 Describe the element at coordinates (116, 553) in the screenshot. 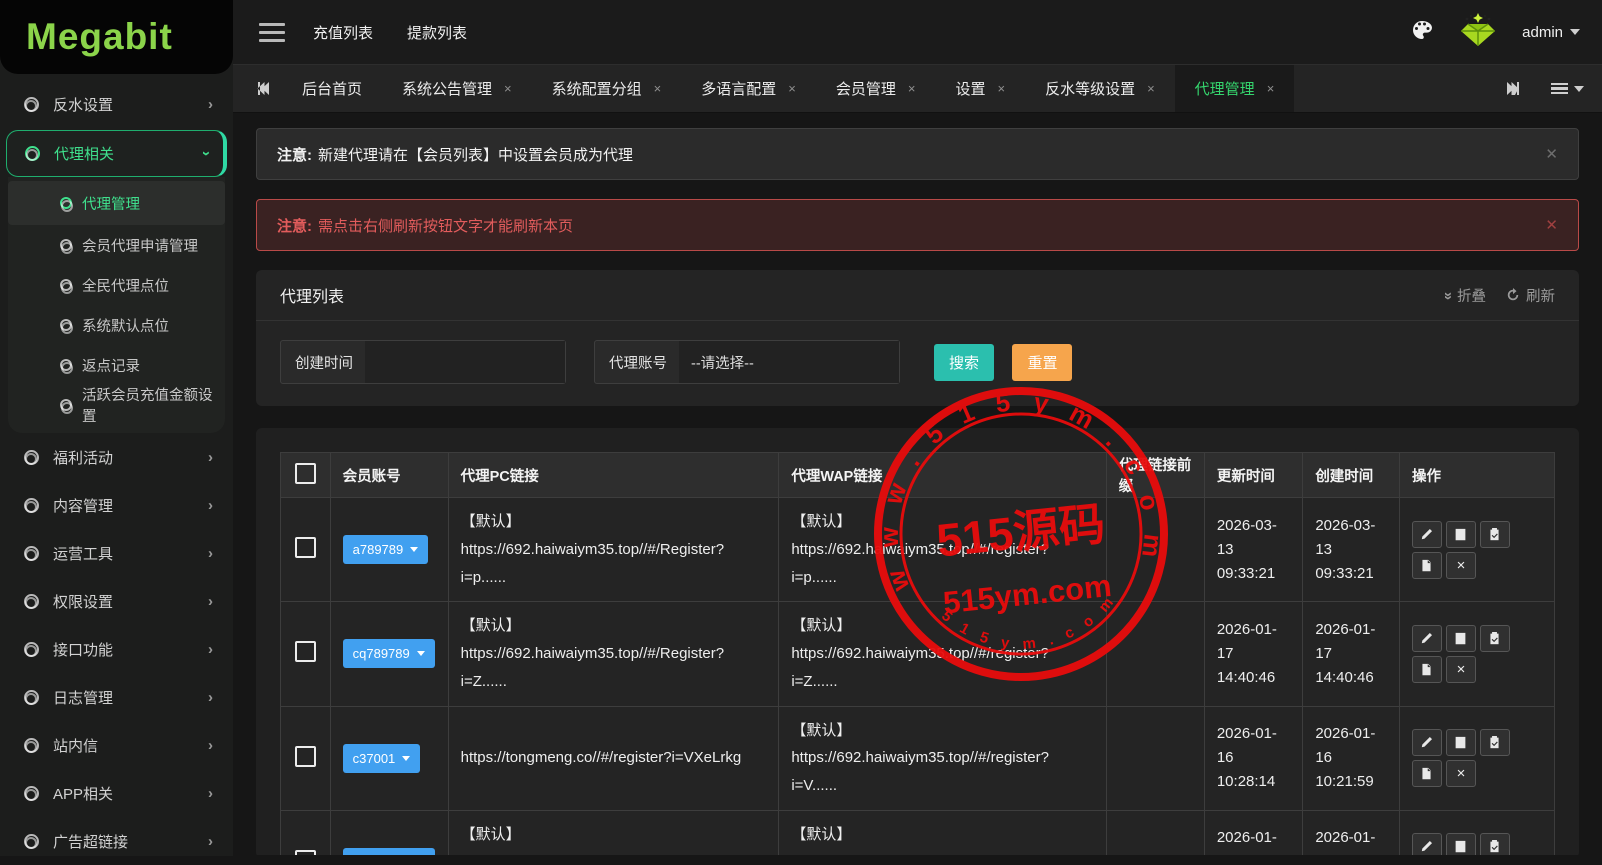

I see `sidebar-item-运营工具: 运营工具›` at that location.